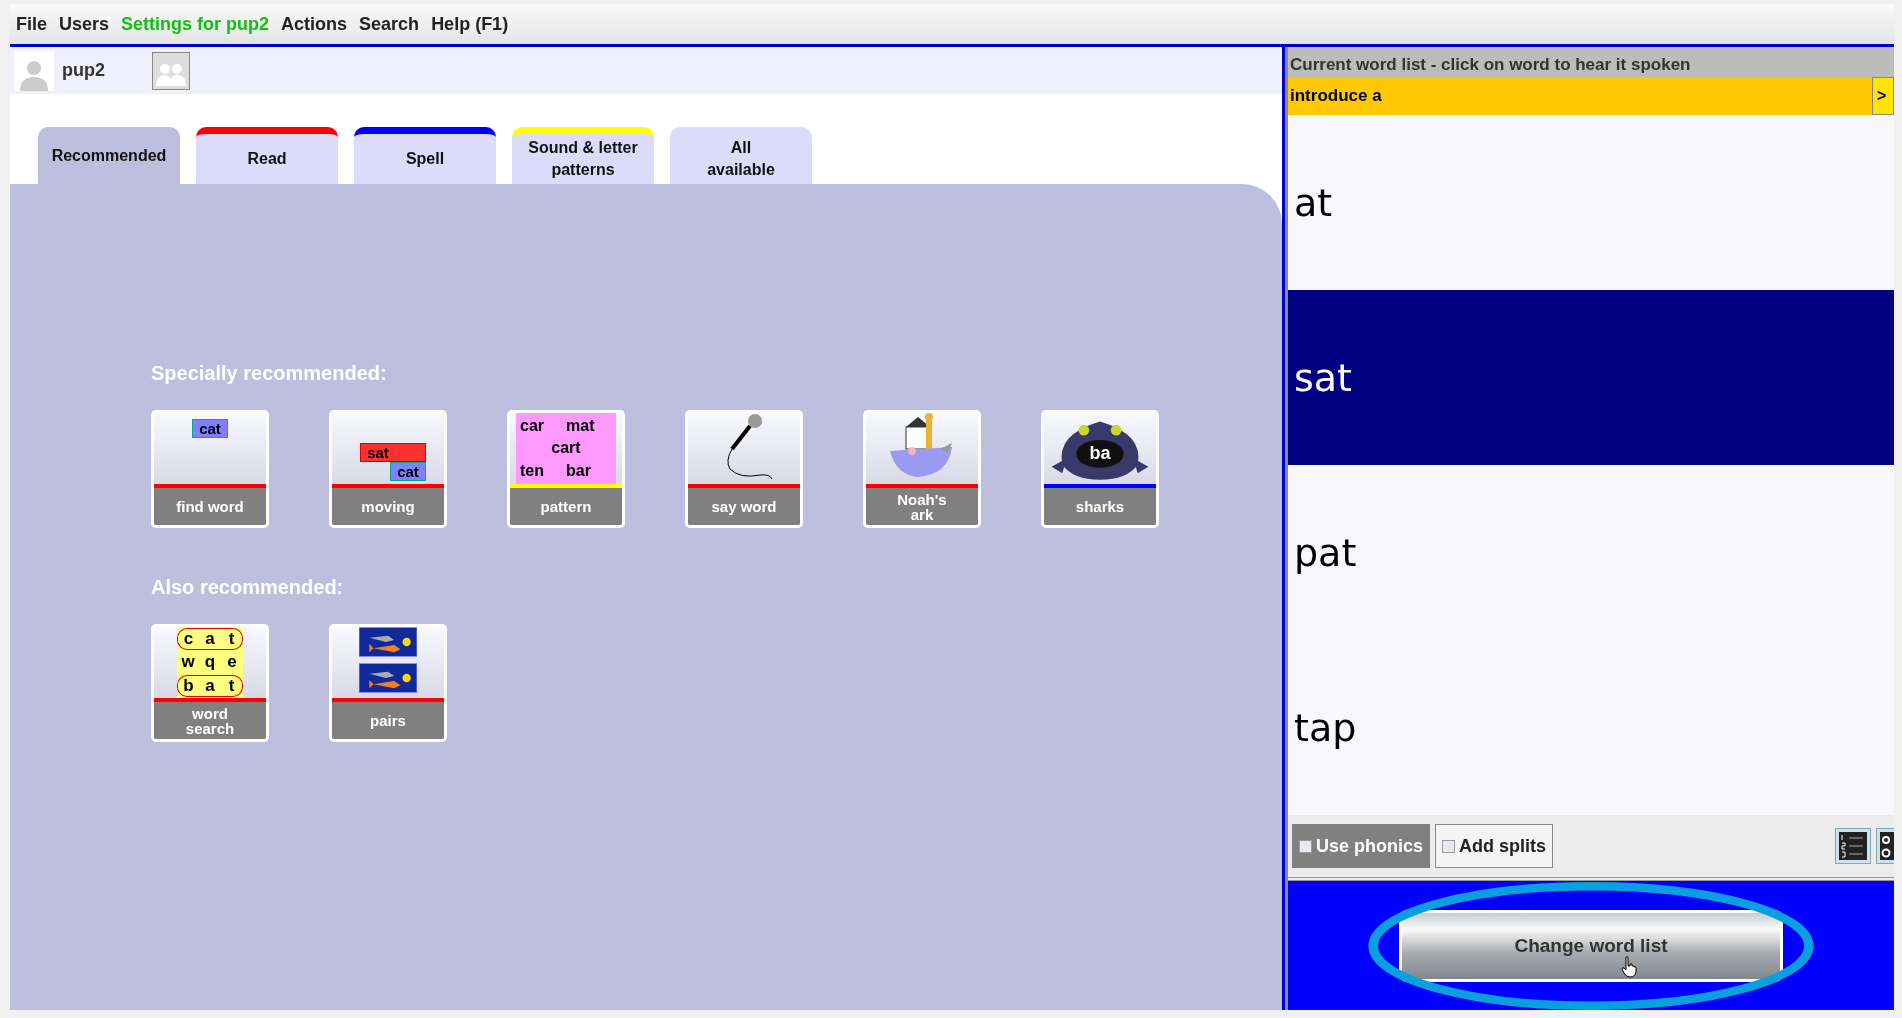  I want to click on word-list-title: introduce a, so click(1335, 96).